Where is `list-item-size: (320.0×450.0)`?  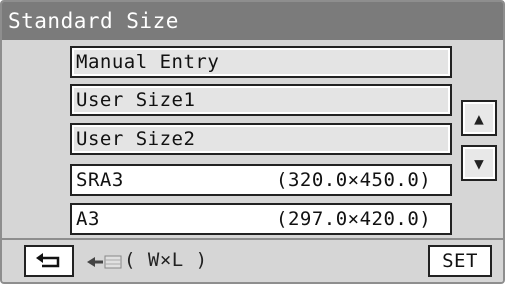 list-item-size: (320.0×450.0) is located at coordinates (354, 180).